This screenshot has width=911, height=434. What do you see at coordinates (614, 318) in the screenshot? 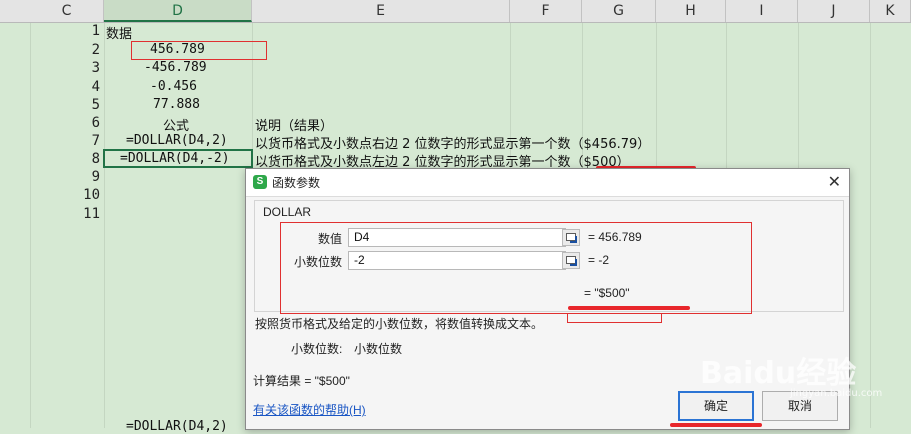
I see `annotation-box-small` at bounding box center [614, 318].